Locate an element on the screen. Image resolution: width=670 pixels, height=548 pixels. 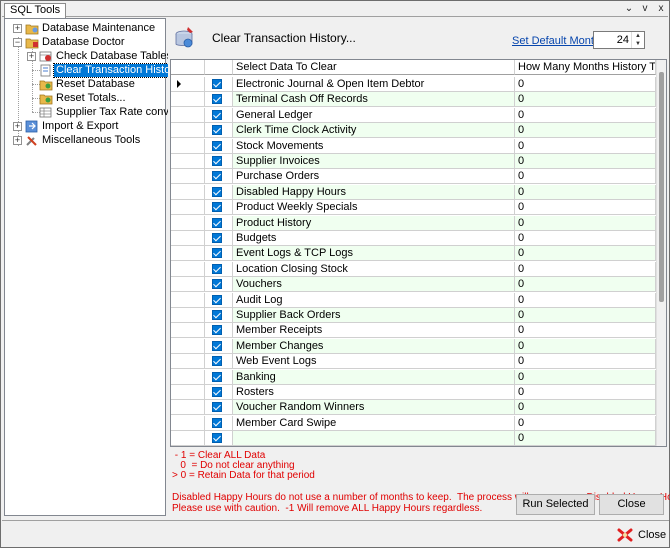
table-row: Web Event Logs 0 is located at coordinates (413, 362).